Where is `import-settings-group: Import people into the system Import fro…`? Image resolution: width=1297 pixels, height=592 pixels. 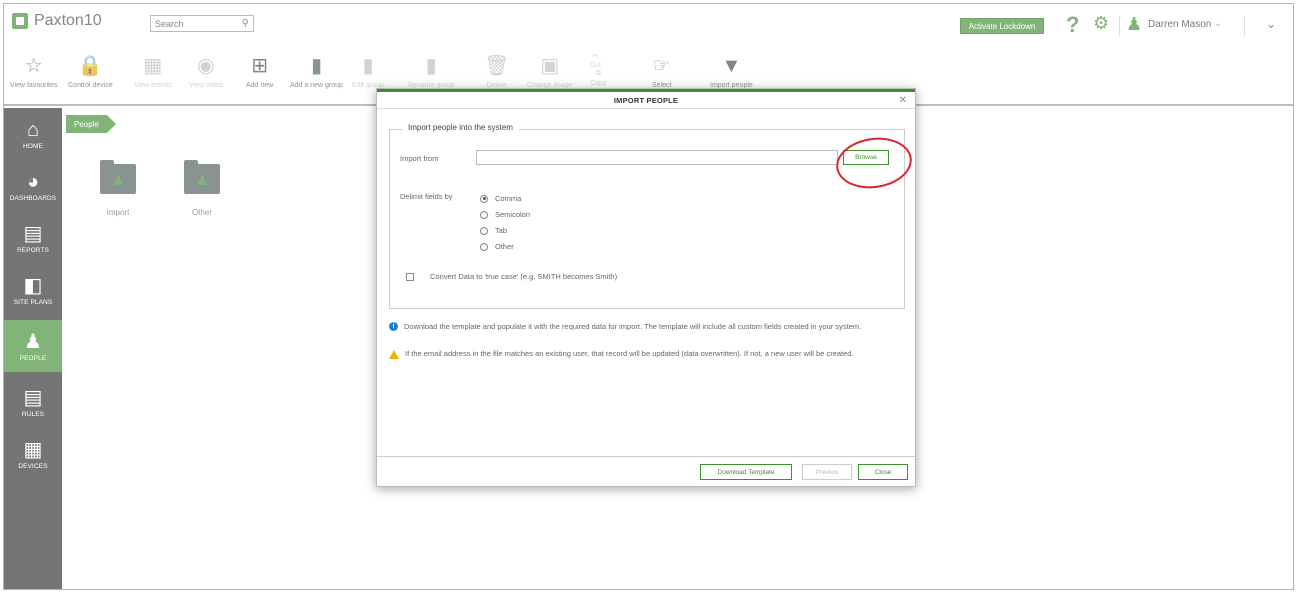
import-settings-group: Import people into the system Import fro… is located at coordinates (652, 216).